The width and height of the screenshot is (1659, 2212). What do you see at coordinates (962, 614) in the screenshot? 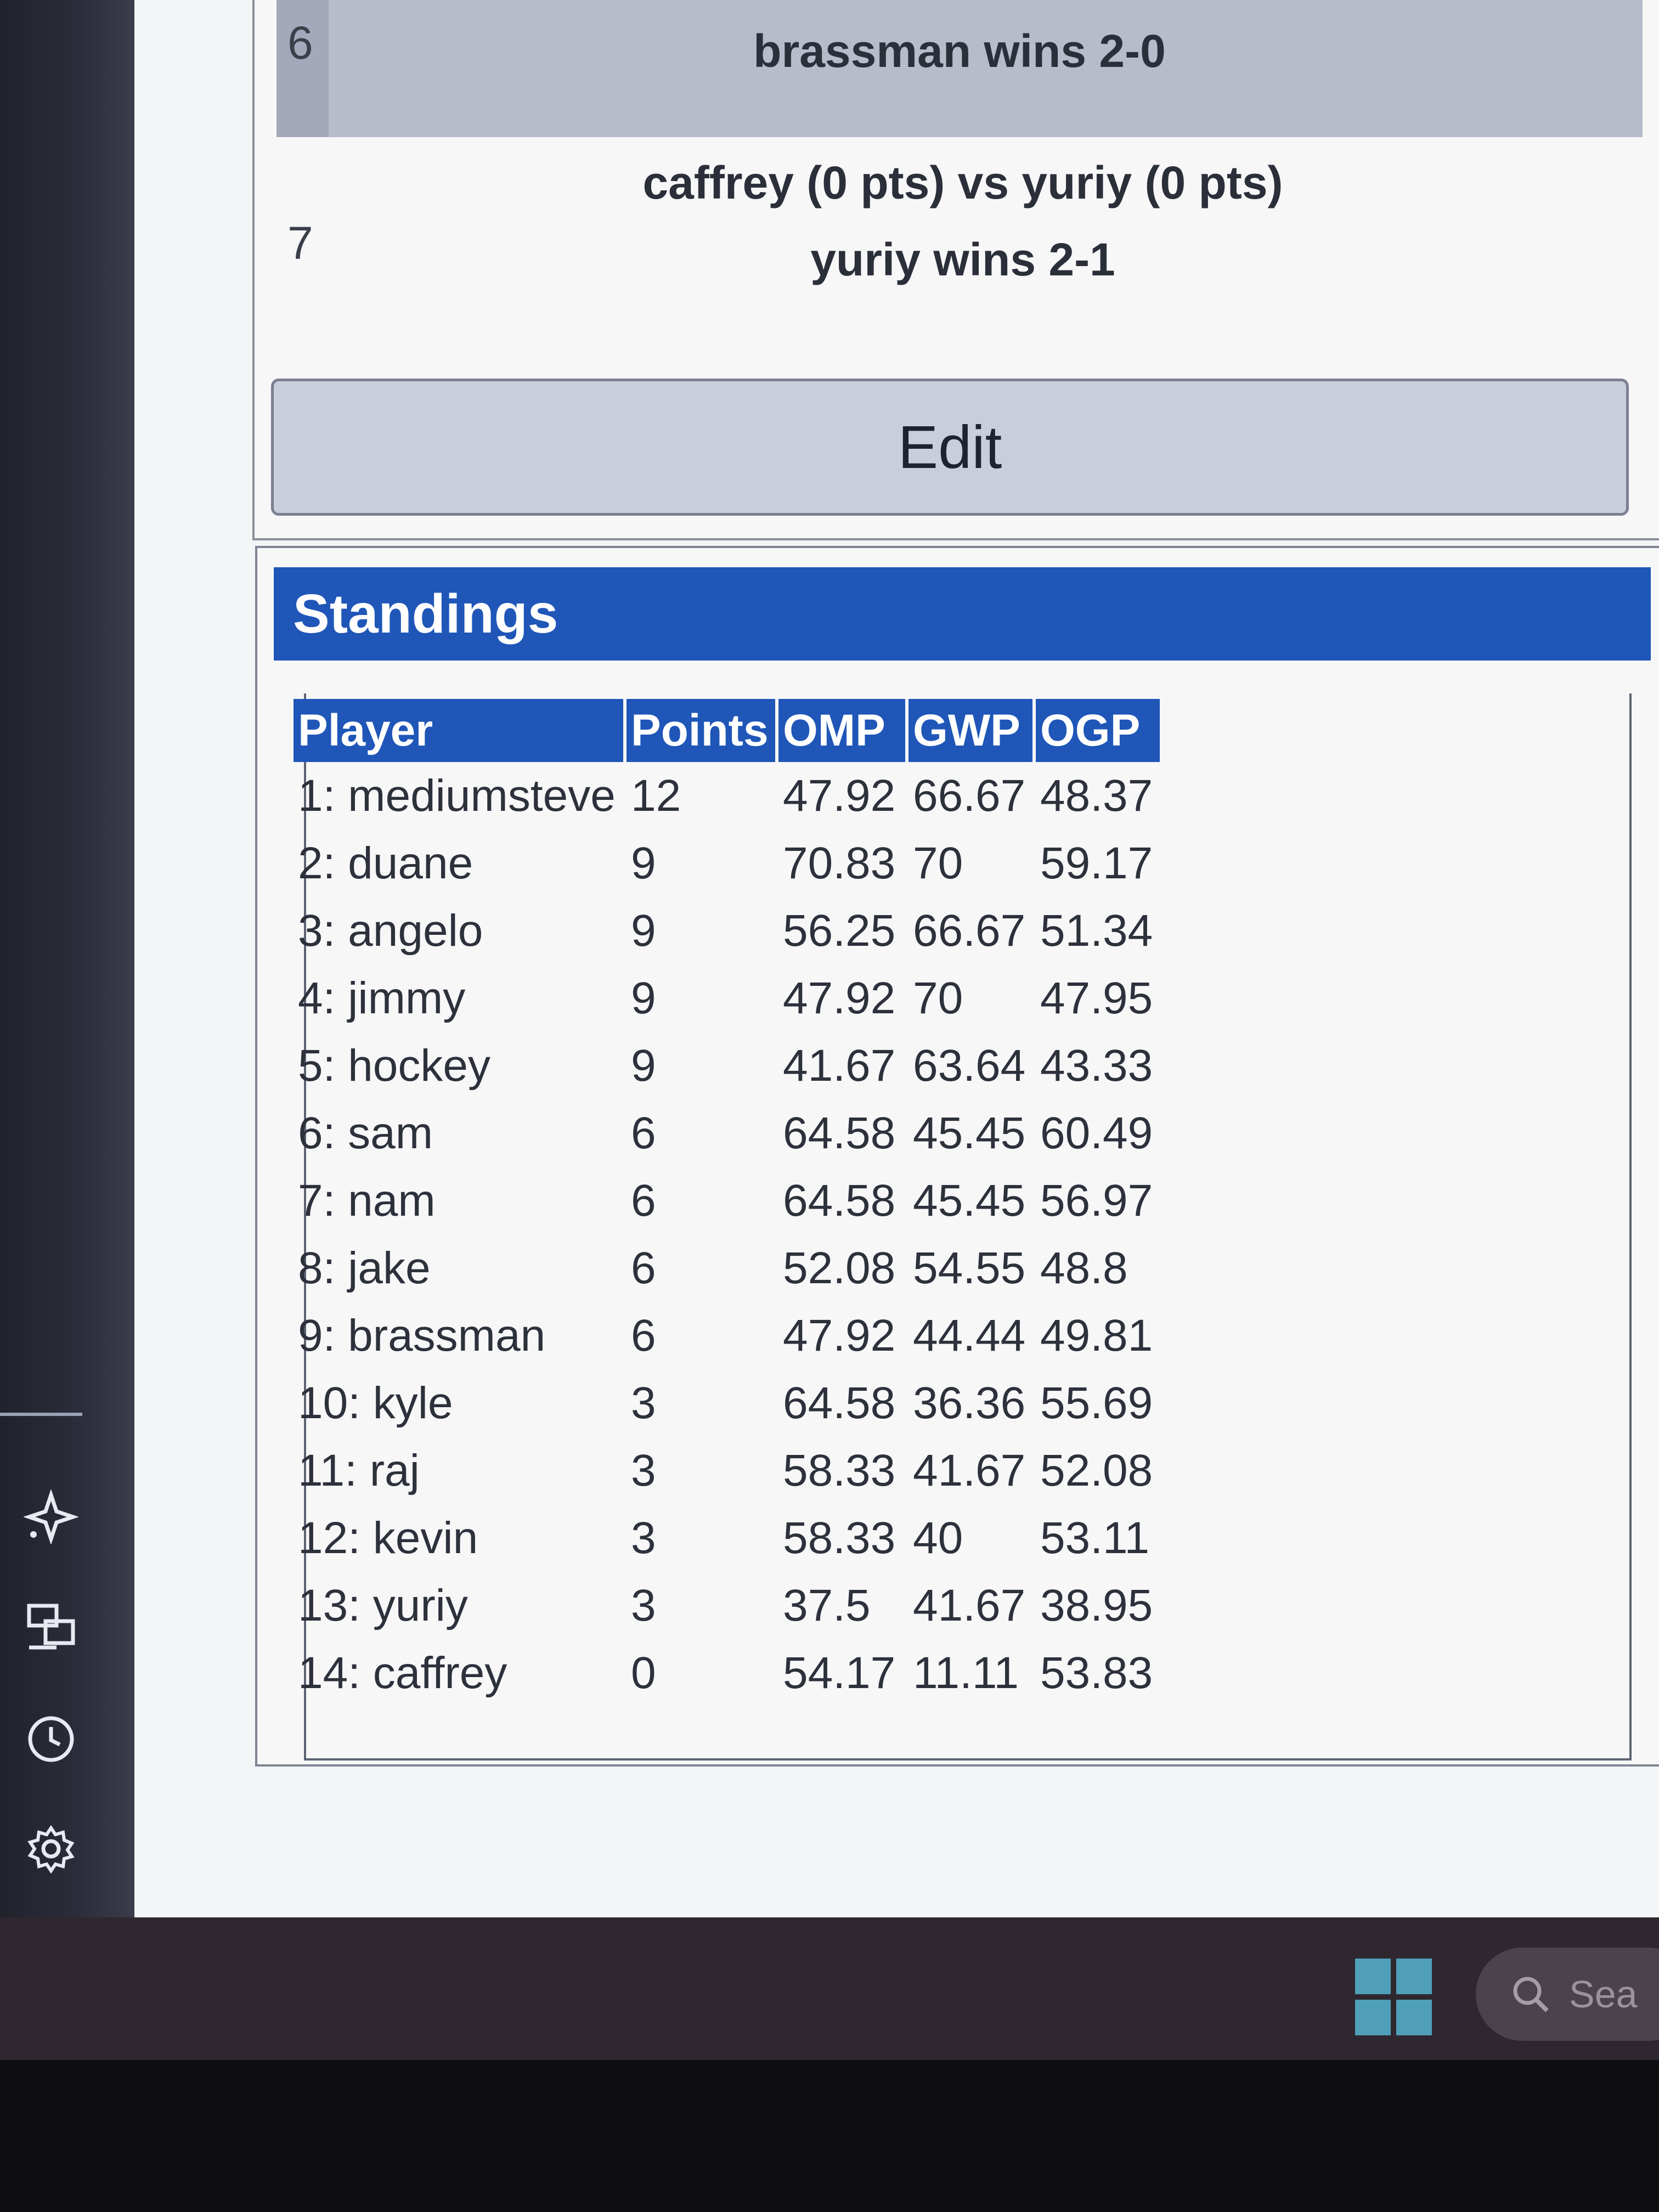
I see `standings-title: Standings` at bounding box center [962, 614].